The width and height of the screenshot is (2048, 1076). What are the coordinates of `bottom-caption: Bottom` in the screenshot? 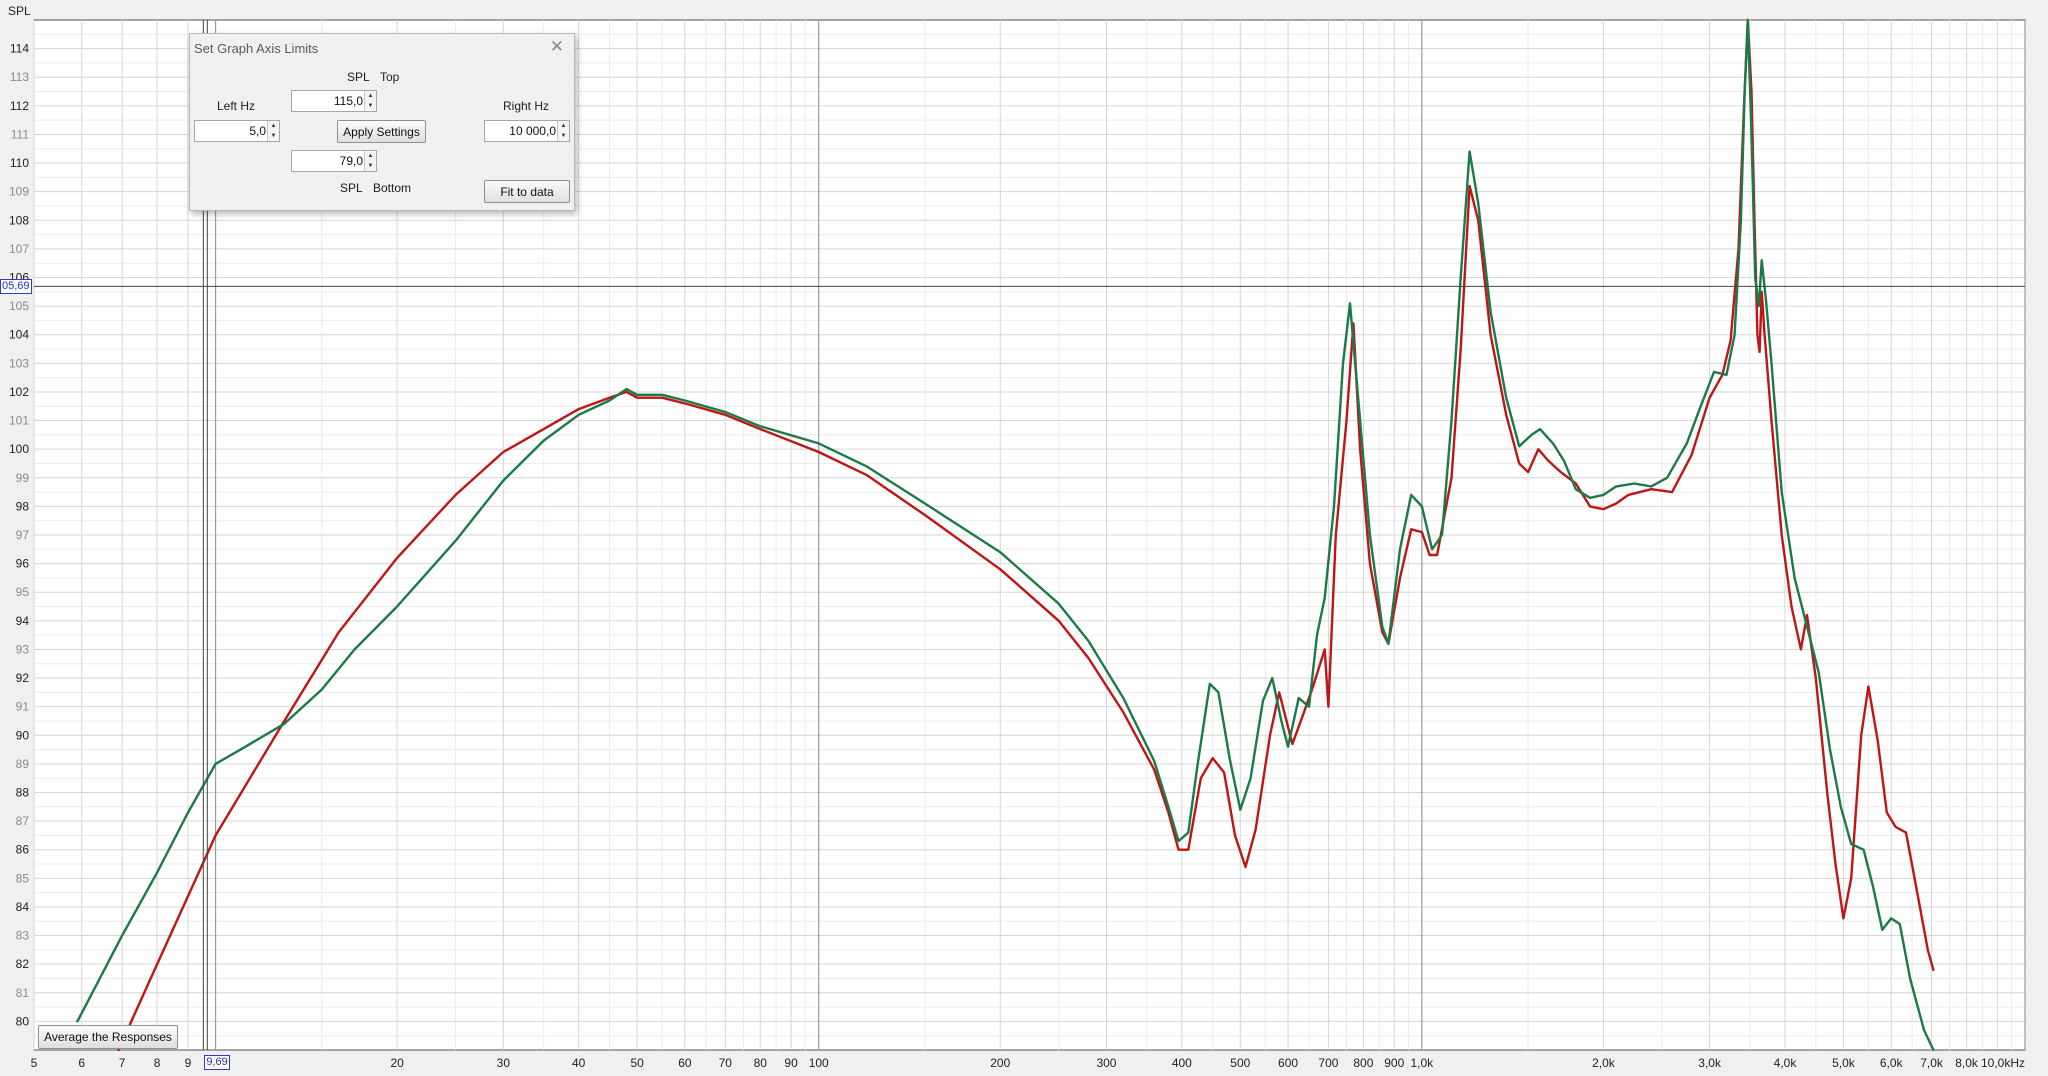 It's located at (392, 188).